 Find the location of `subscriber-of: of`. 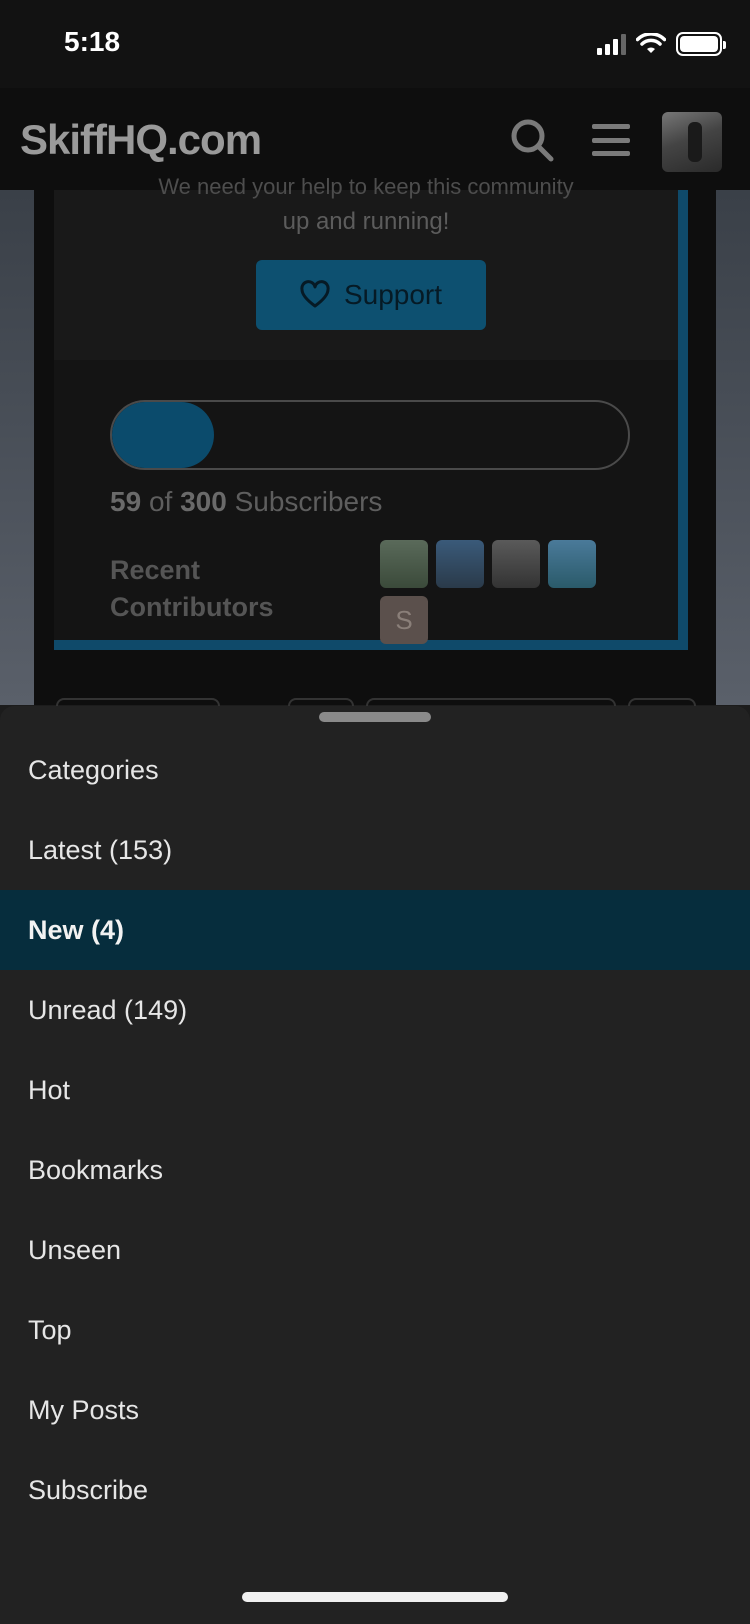

subscriber-of: of is located at coordinates (160, 501).